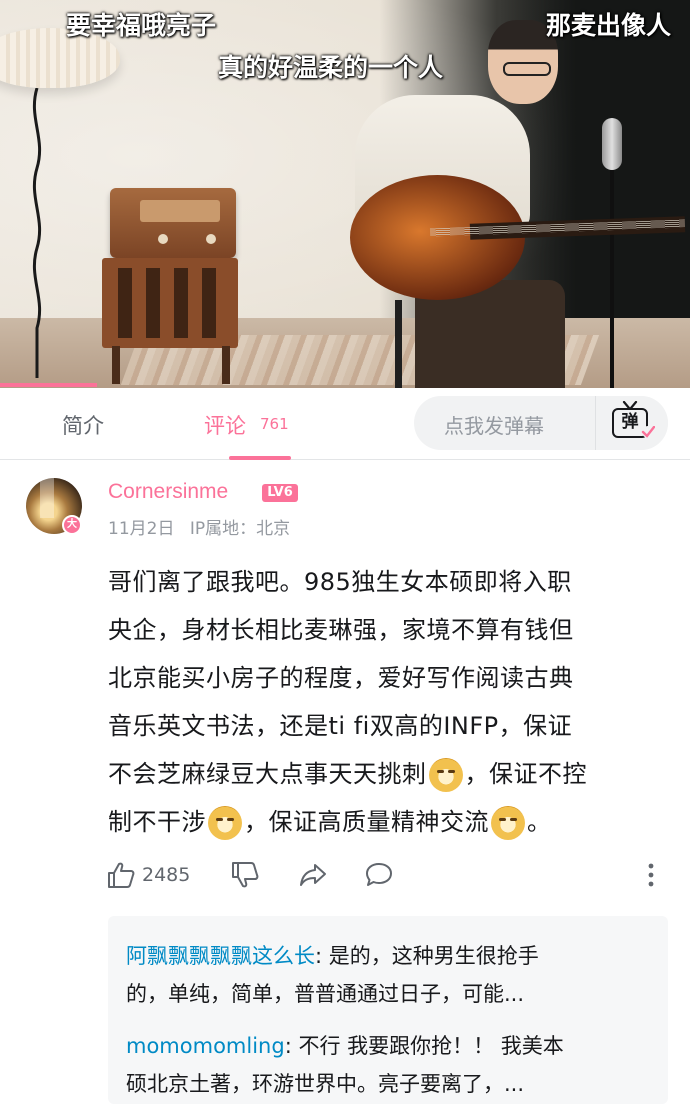  What do you see at coordinates (313, 875) in the screenshot?
I see `share-icon` at bounding box center [313, 875].